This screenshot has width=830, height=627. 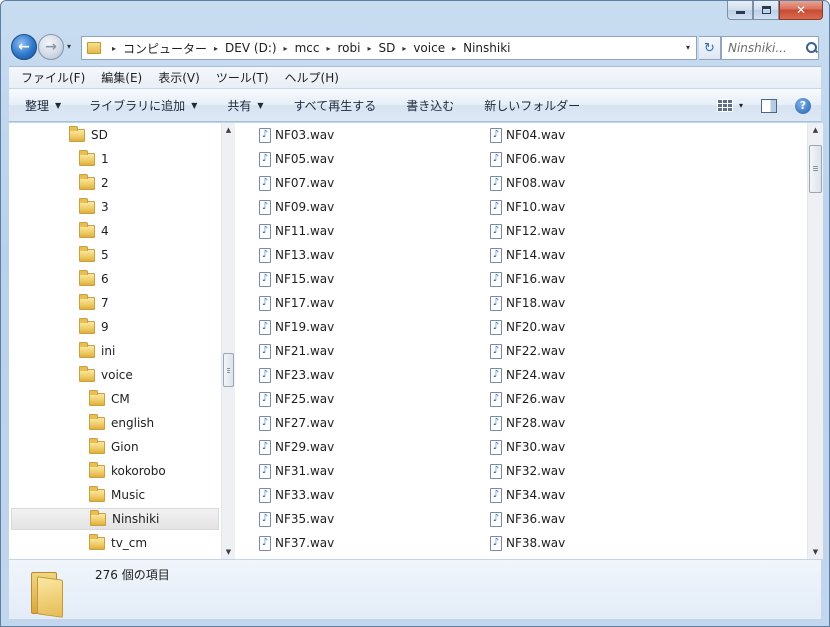 I want to click on command-button: 書き込む, so click(x=430, y=105).